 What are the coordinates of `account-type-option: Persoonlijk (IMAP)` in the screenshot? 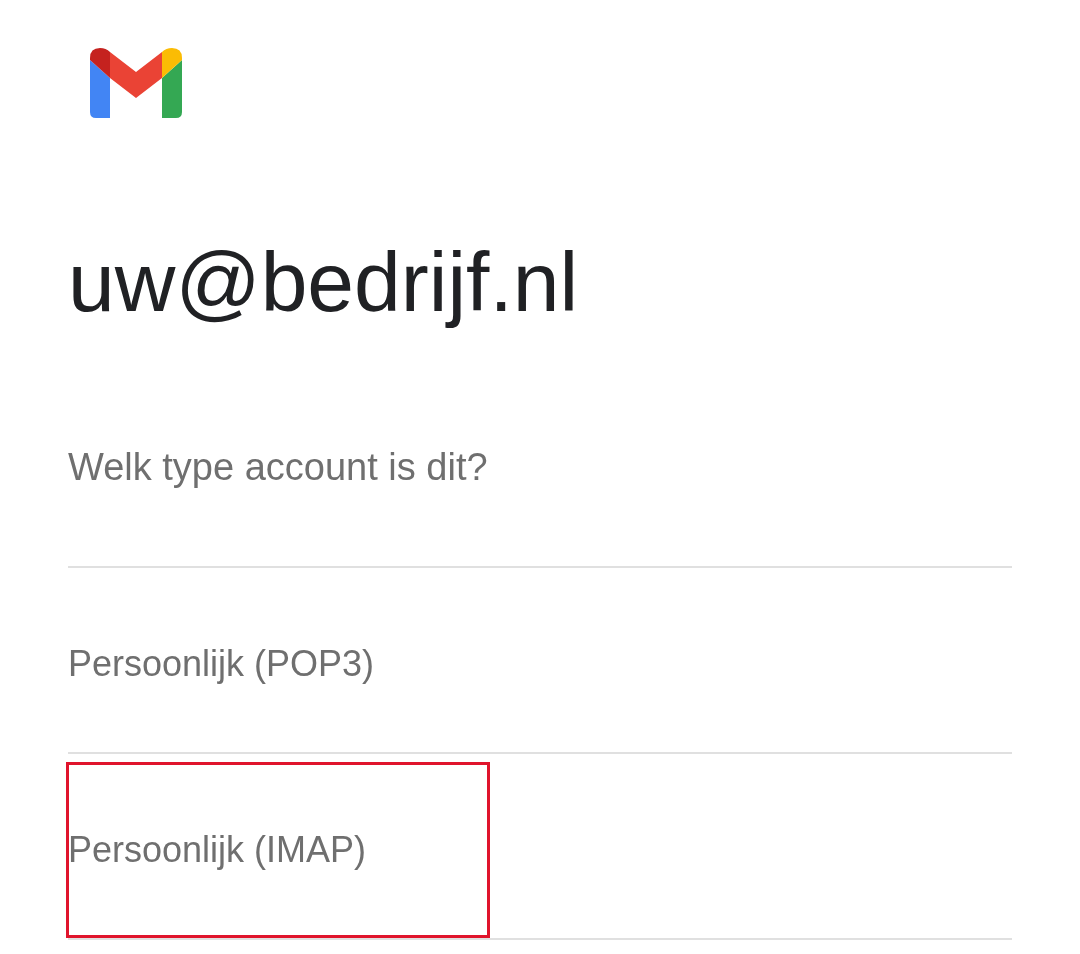 It's located at (217, 846).